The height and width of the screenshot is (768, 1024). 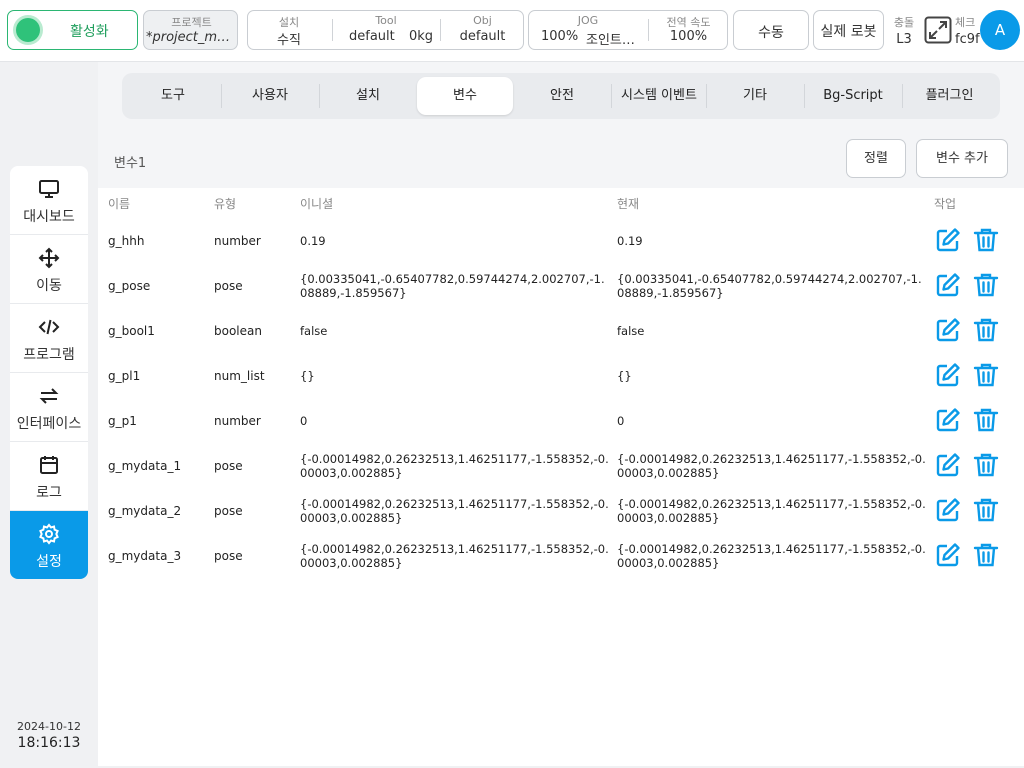 I want to click on cell-name: g_bool1, so click(x=131, y=331).